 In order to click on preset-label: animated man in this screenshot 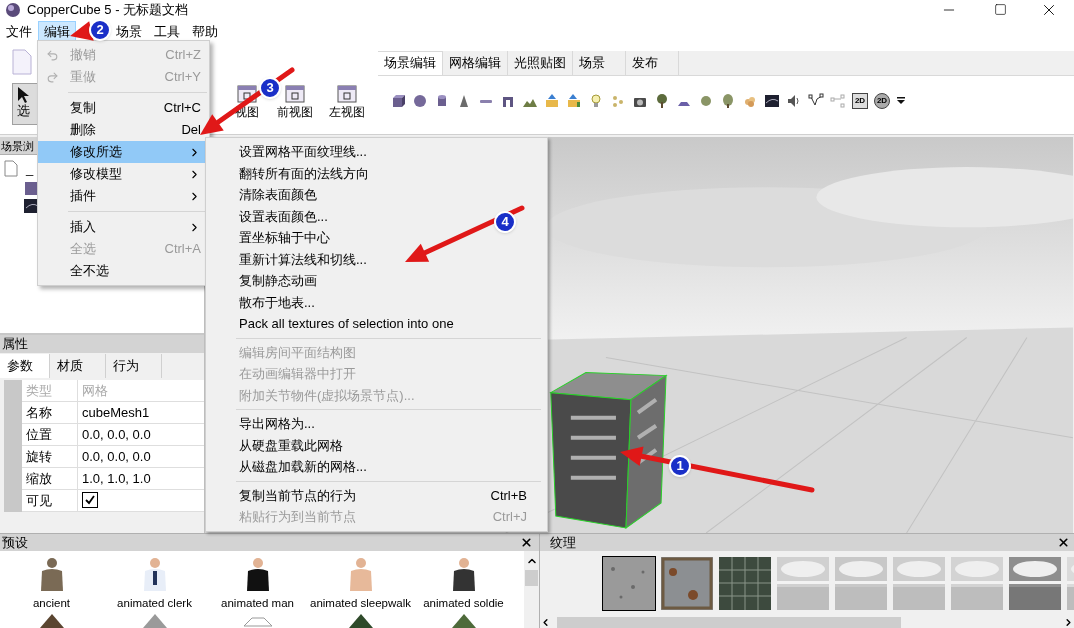, I will do `click(257, 603)`.